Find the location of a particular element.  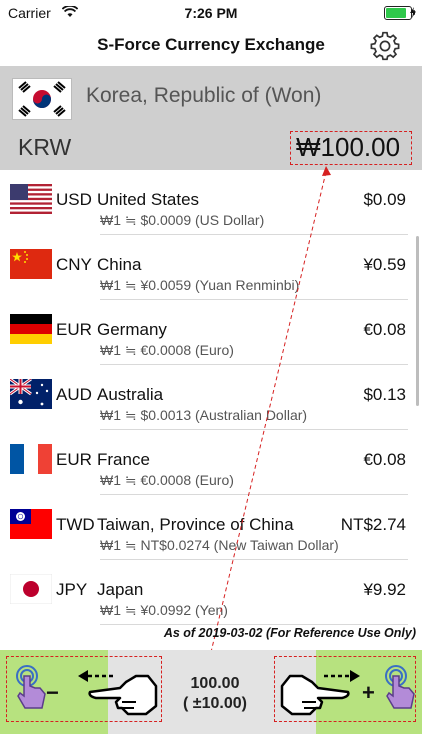

charging-icon is located at coordinates (413, 12).